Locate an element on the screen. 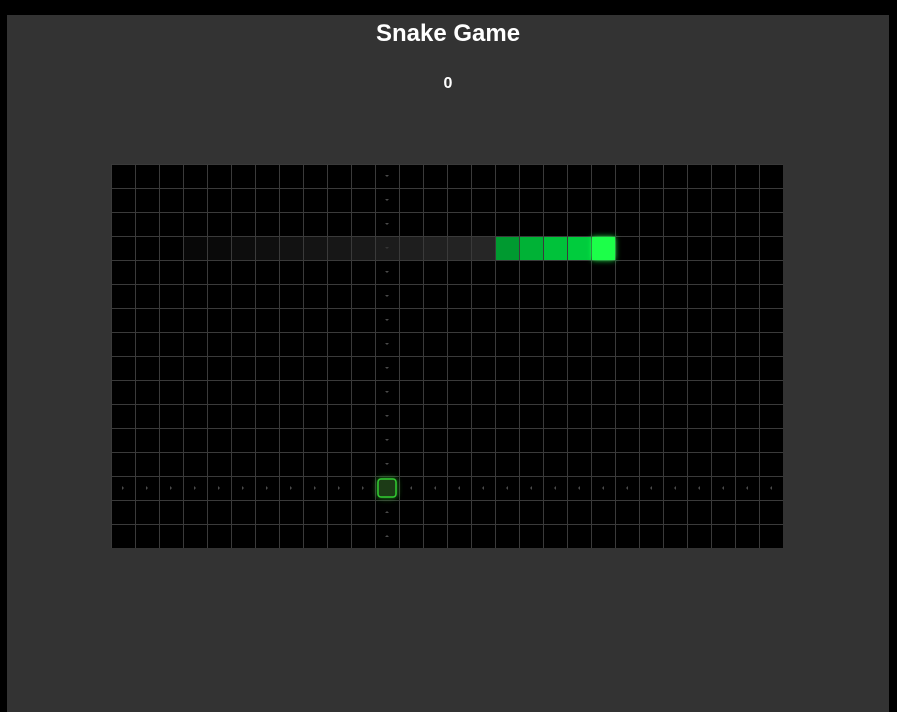  game-title: Snake Game is located at coordinates (448, 33).